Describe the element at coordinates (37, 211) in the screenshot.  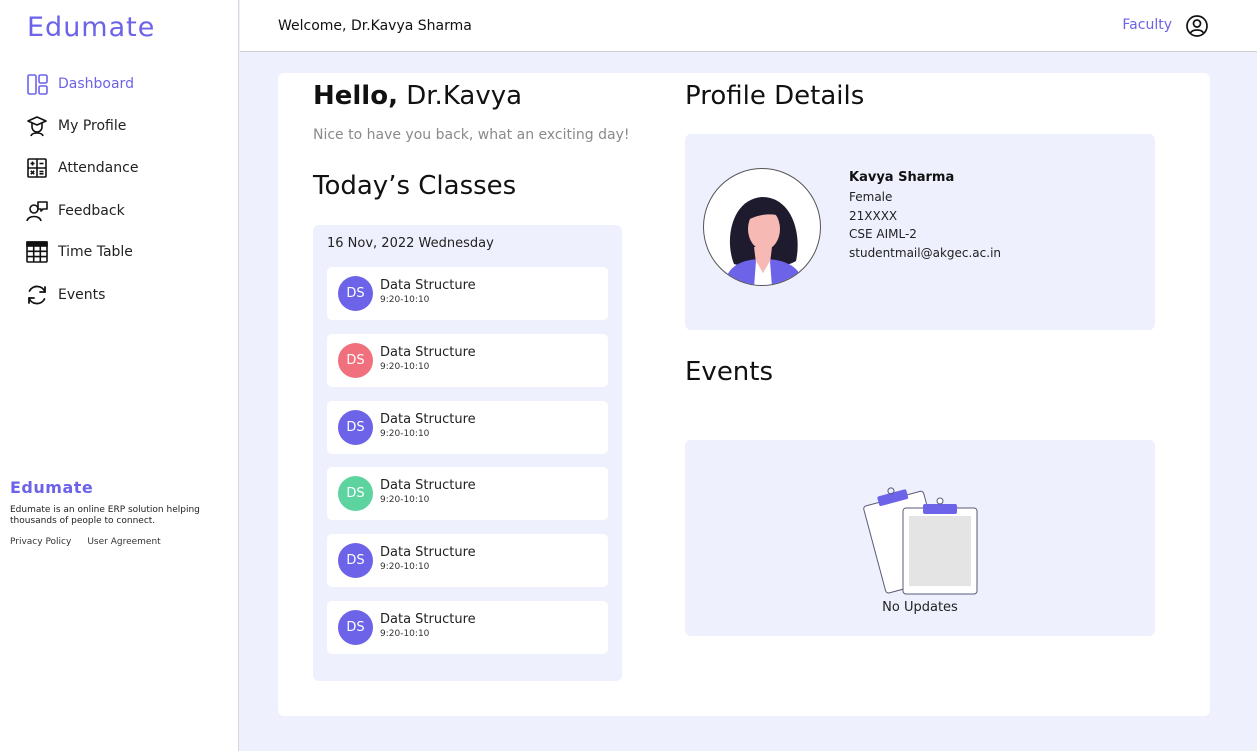
I see `feedback-icon` at that location.